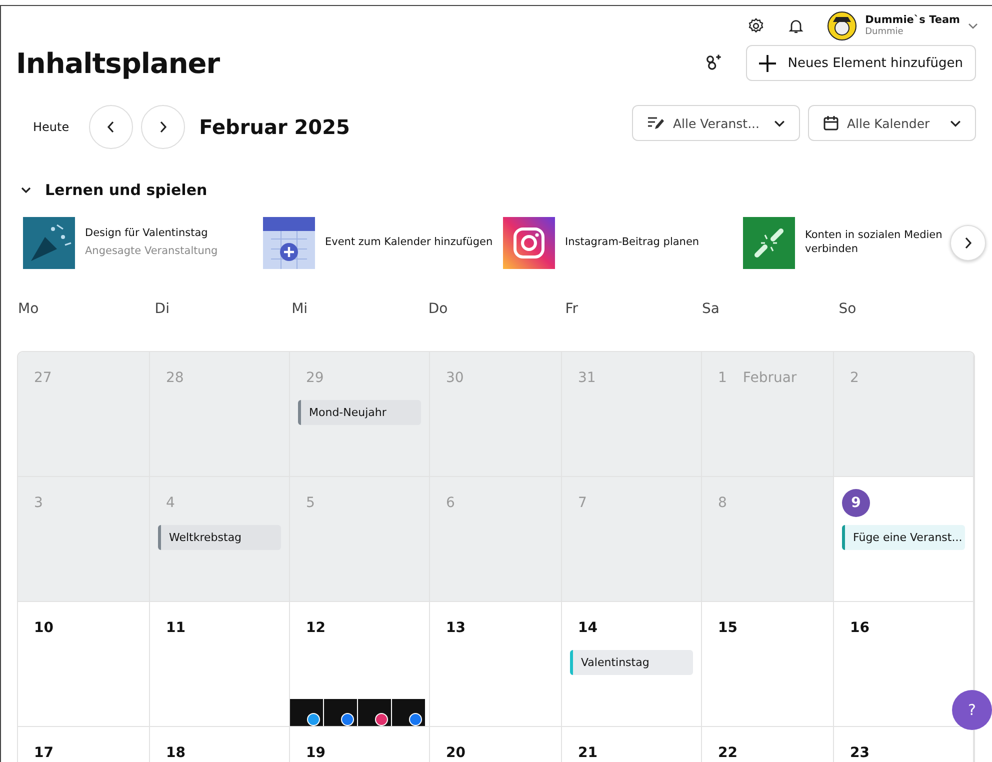 The height and width of the screenshot is (762, 992). What do you see at coordinates (831, 123) in the screenshot?
I see `calendar-icon` at bounding box center [831, 123].